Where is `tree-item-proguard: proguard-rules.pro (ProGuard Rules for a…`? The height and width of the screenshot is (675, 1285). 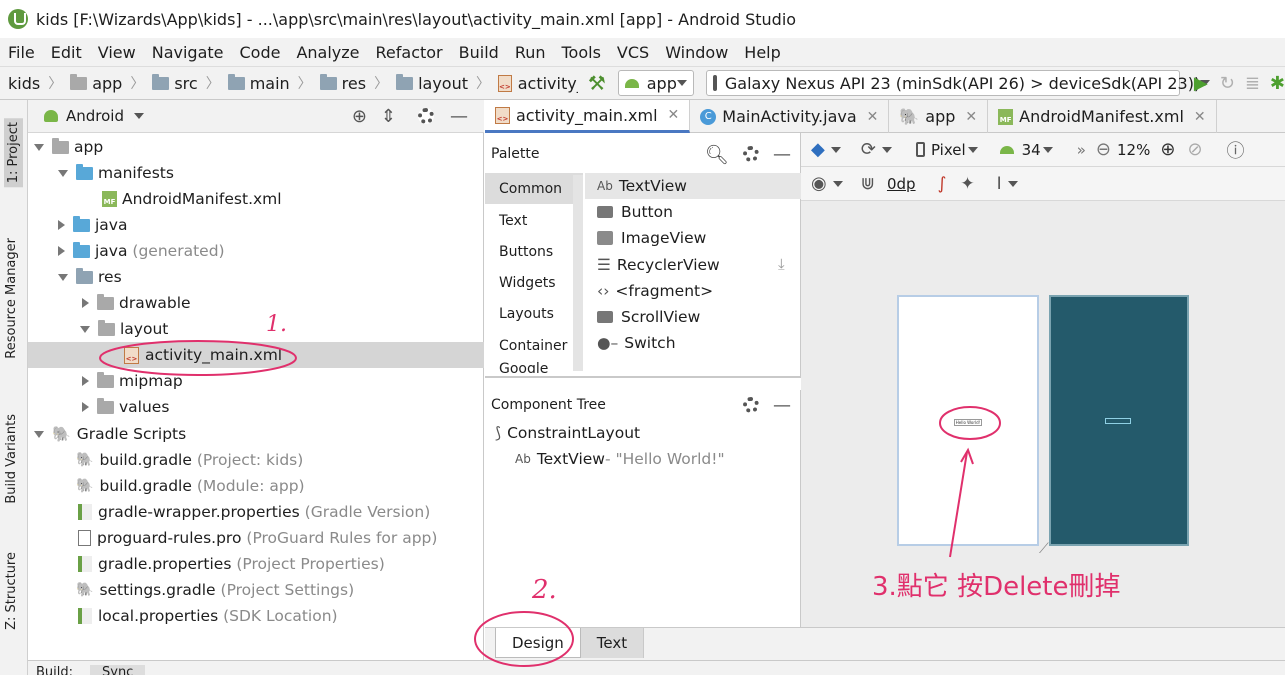 tree-item-proguard: proguard-rules.pro (ProGuard Rules for a… is located at coordinates (256, 538).